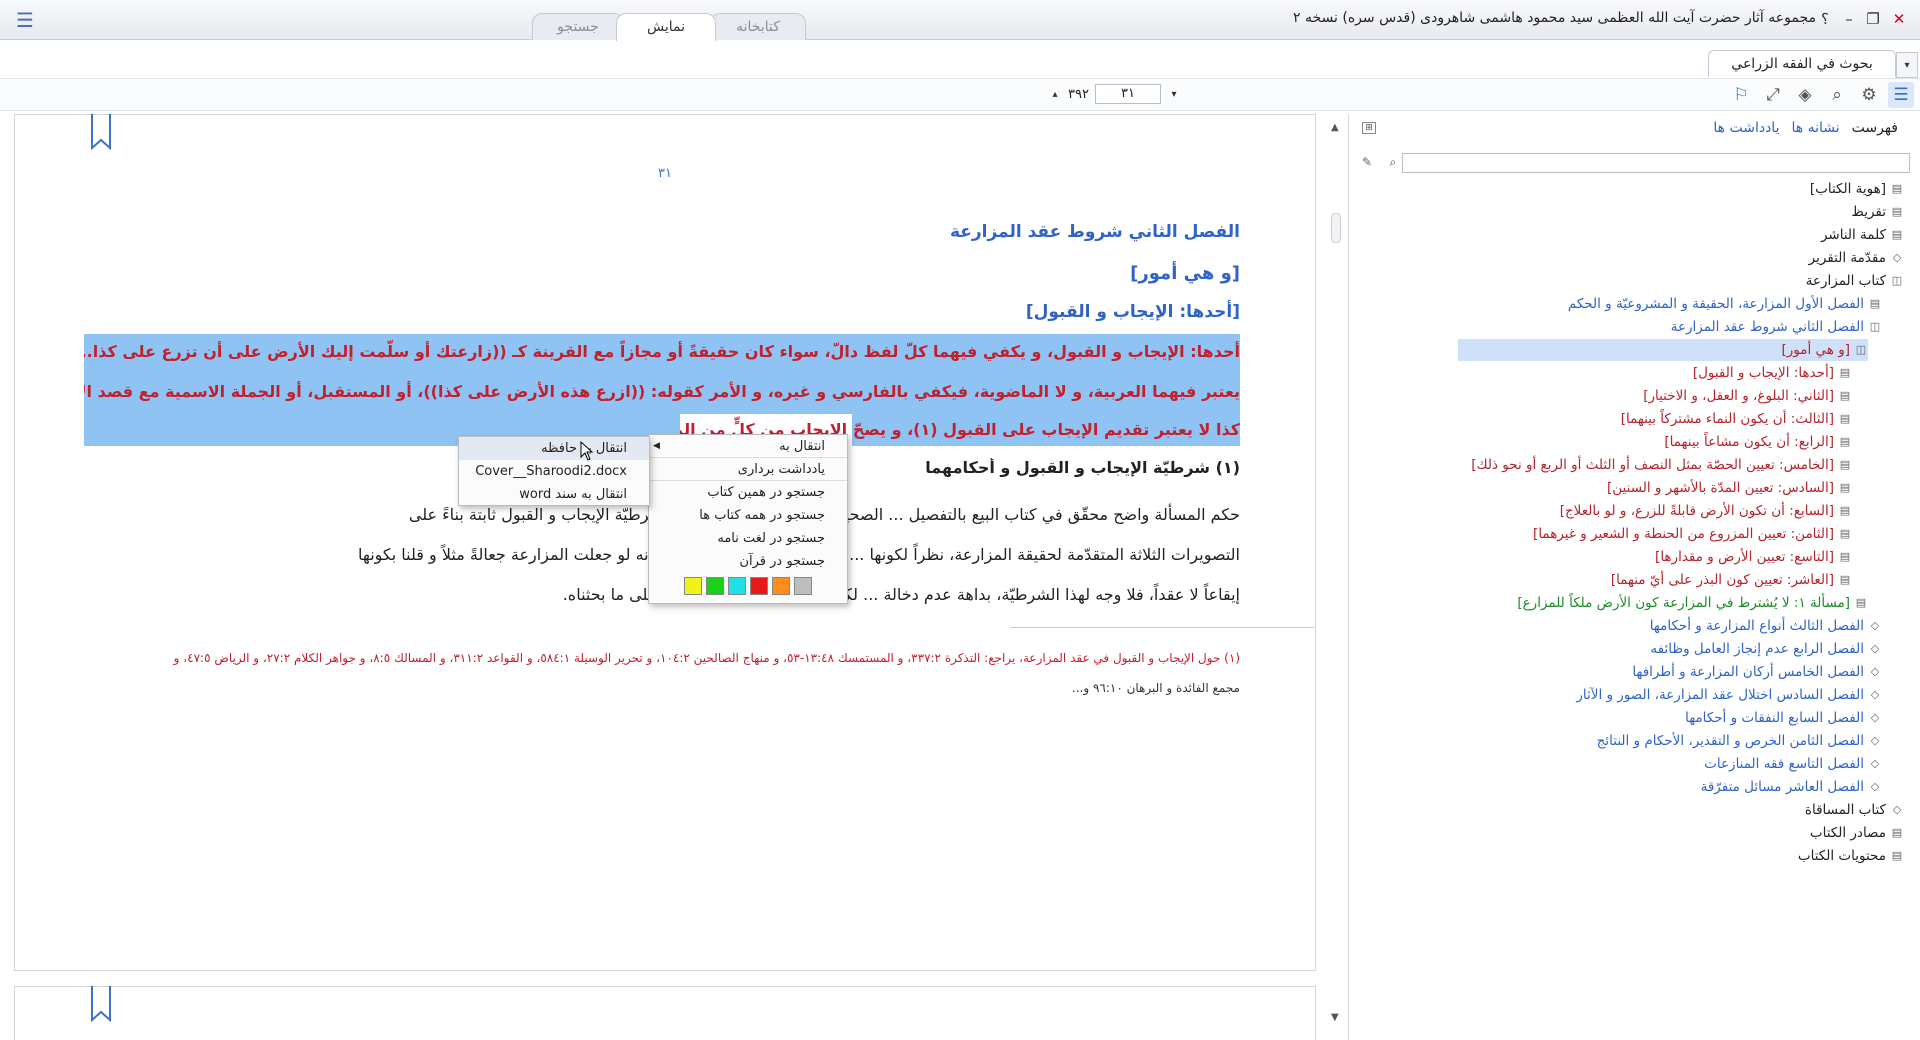 The image size is (1920, 1040). I want to click on subheading: (١) شرطيّة الإيجاب و القبول و أحكامهما, so click(1082, 467).